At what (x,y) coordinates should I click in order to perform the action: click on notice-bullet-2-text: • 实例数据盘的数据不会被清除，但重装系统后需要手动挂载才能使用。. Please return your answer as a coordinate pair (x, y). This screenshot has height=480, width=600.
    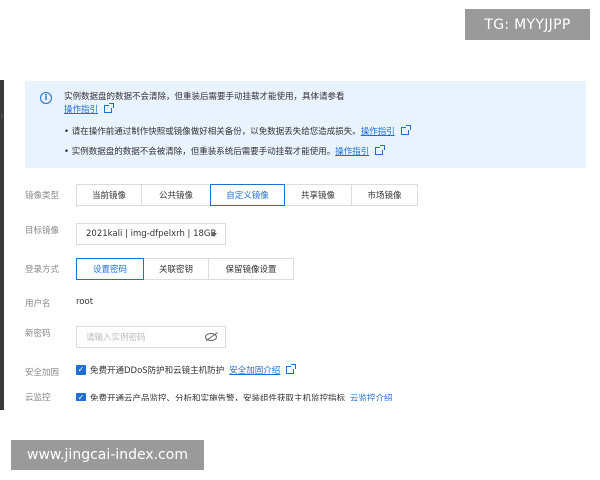
    Looking at the image, I should click on (200, 152).